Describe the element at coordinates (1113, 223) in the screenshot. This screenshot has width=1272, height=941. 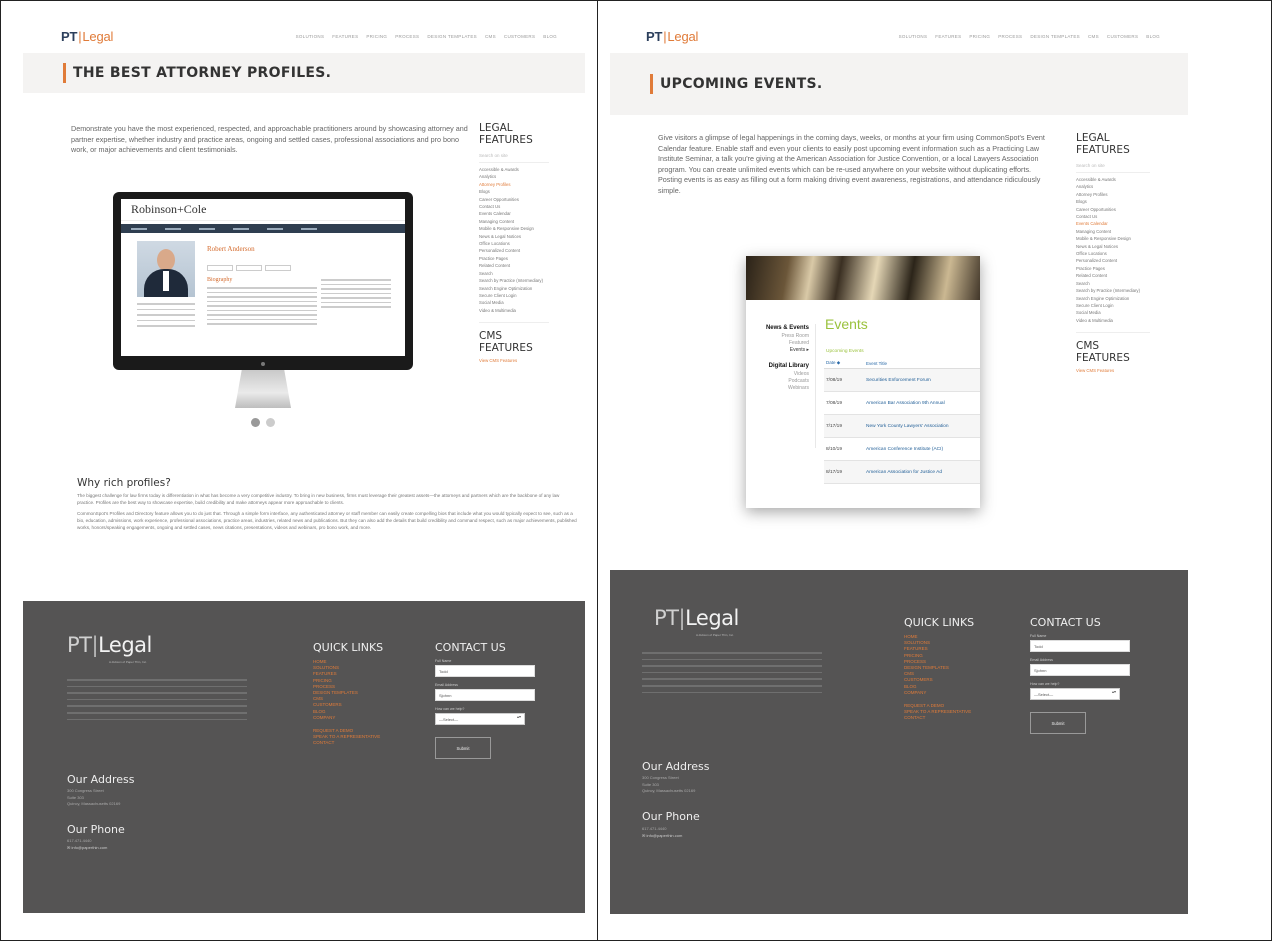
I see `feature-link-active: Events Calendar` at that location.